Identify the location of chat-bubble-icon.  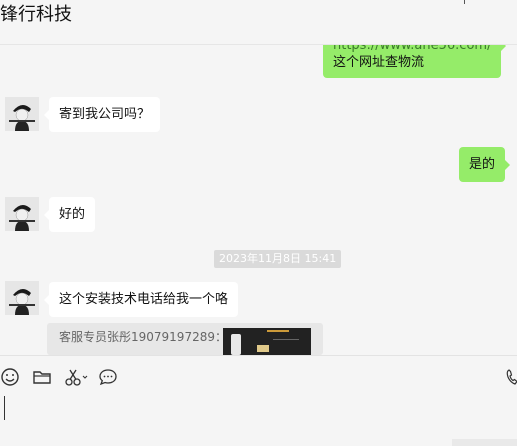
(108, 377).